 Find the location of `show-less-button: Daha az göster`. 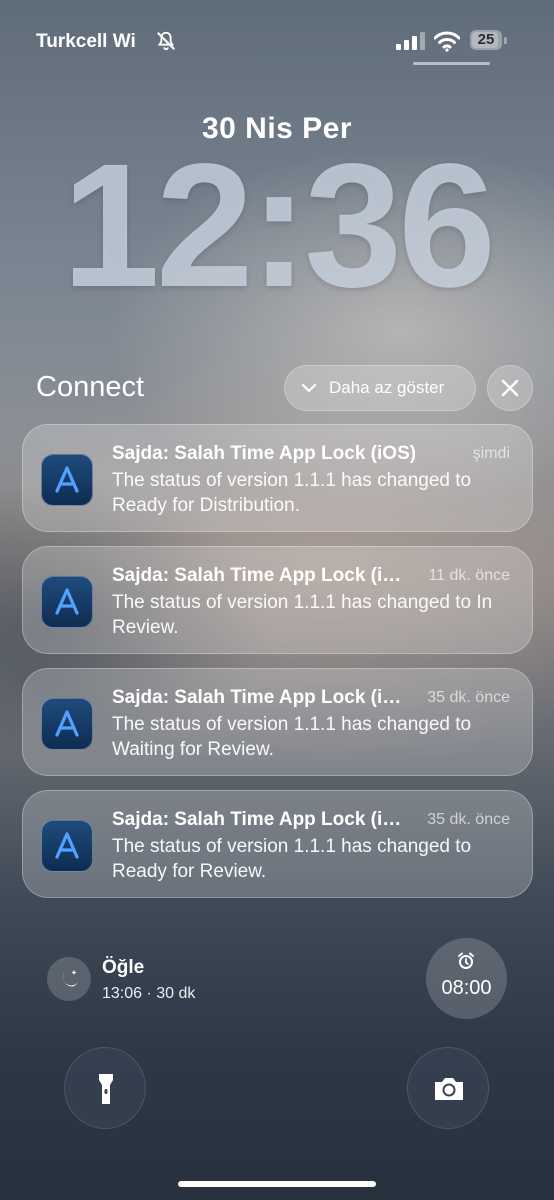

show-less-button: Daha az göster is located at coordinates (380, 388).